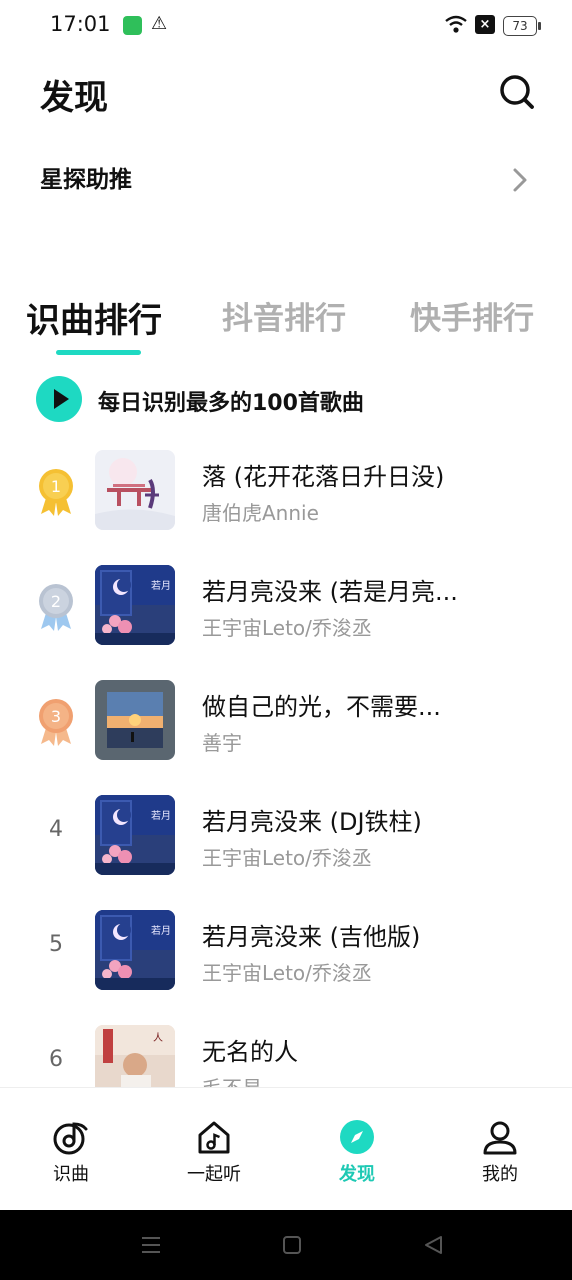 This screenshot has width=572, height=1280. I want to click on star-promo-entry: 星探助推, so click(286, 180).